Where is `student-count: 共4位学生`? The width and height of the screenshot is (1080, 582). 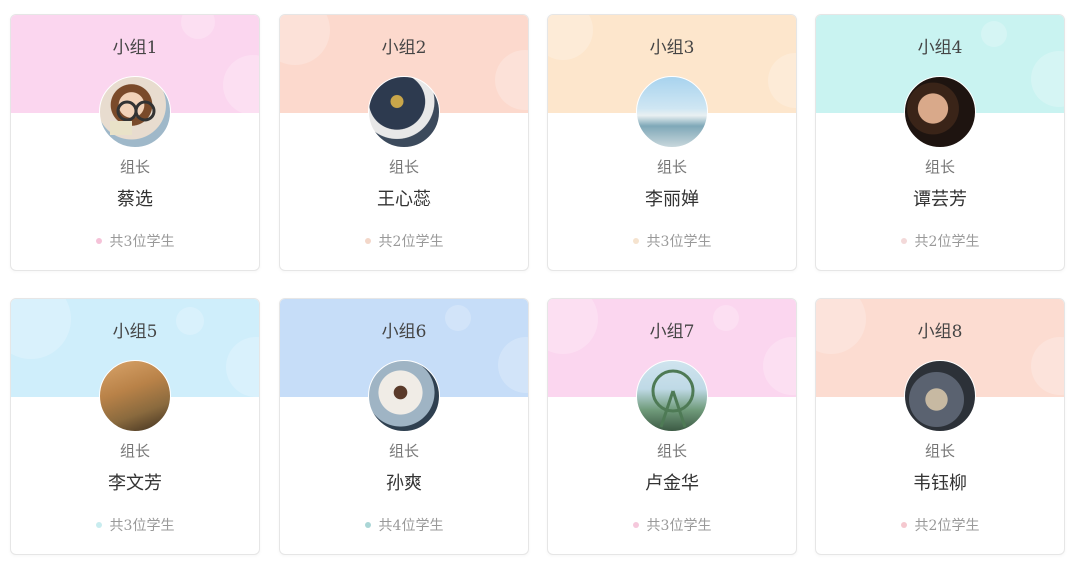
student-count: 共4位学生 is located at coordinates (404, 525).